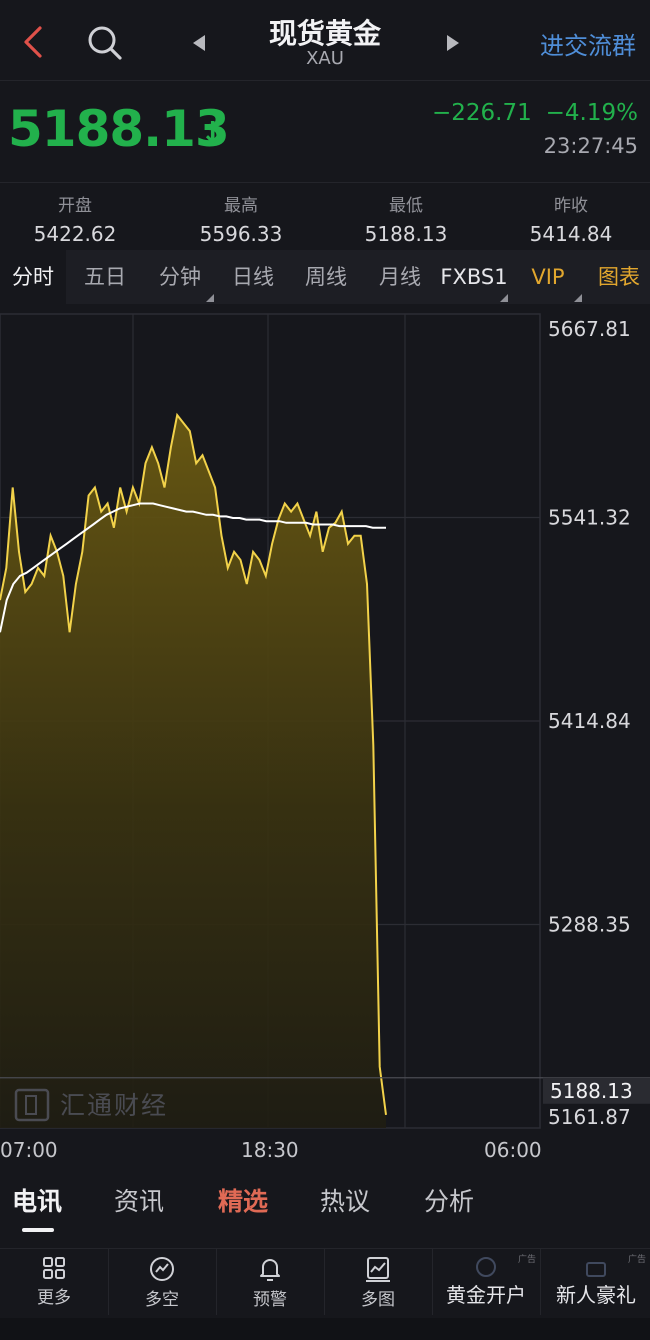  Describe the element at coordinates (619, 277) in the screenshot. I see `tab-chart-settings: 图表` at that location.